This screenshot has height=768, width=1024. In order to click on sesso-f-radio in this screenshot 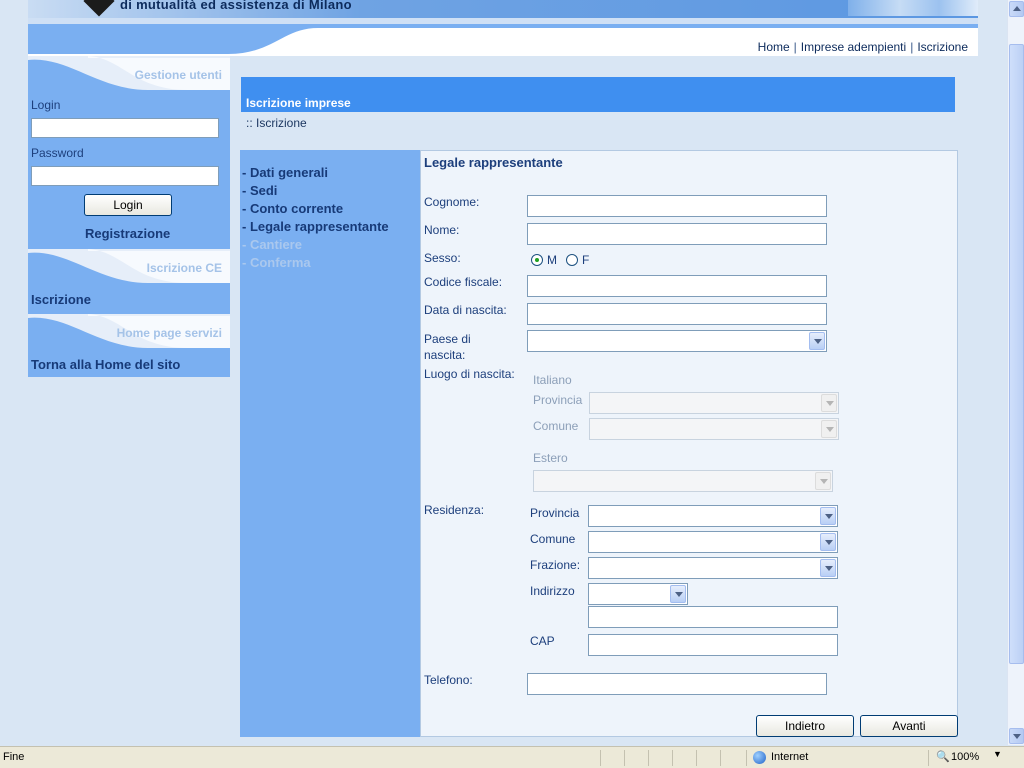, I will do `click(572, 260)`.